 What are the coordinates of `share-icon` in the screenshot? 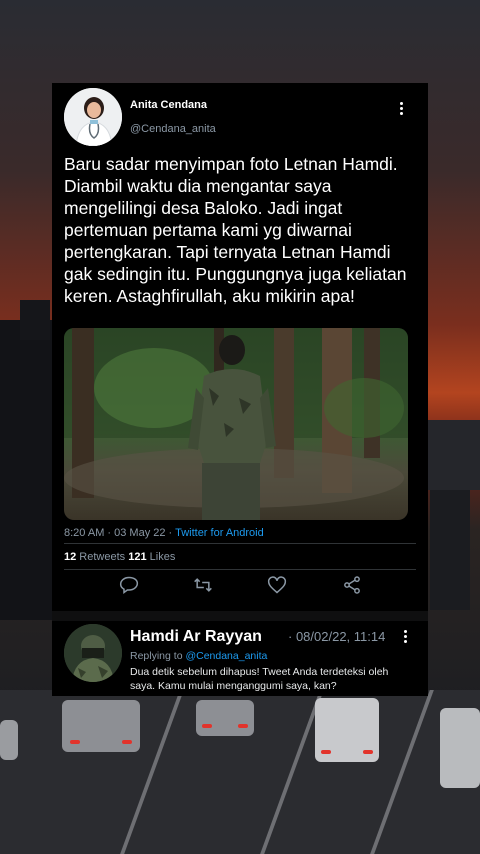 It's located at (354, 587).